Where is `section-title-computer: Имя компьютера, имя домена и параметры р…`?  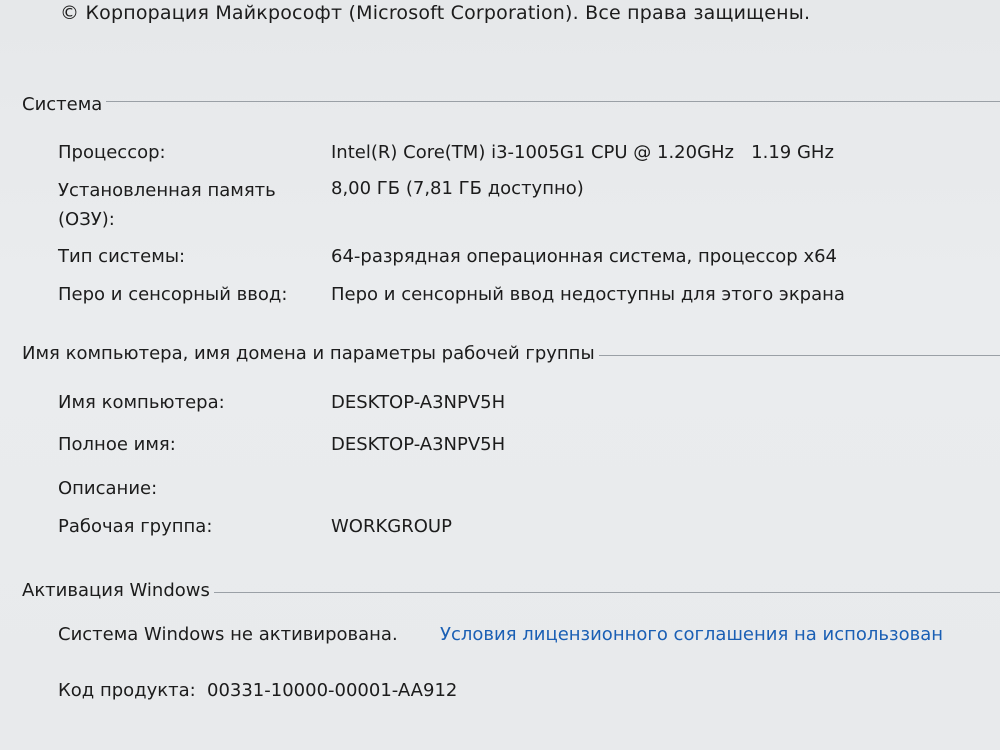
section-title-computer: Имя компьютера, имя домена и параметры р… is located at coordinates (308, 353).